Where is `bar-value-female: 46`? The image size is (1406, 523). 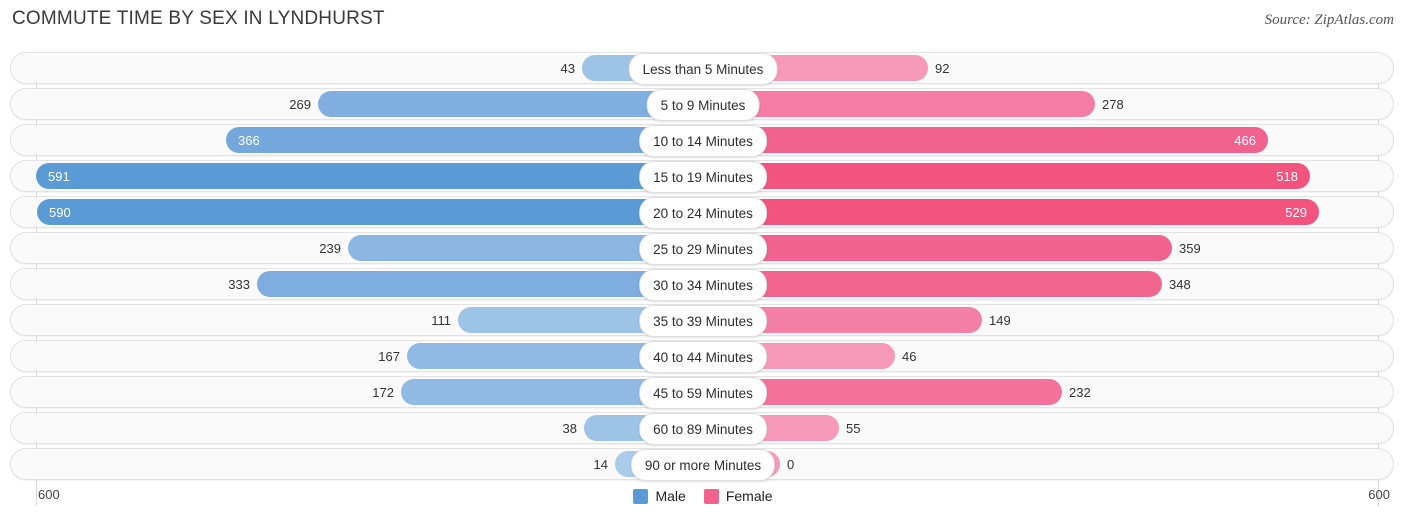 bar-value-female: 46 is located at coordinates (909, 356).